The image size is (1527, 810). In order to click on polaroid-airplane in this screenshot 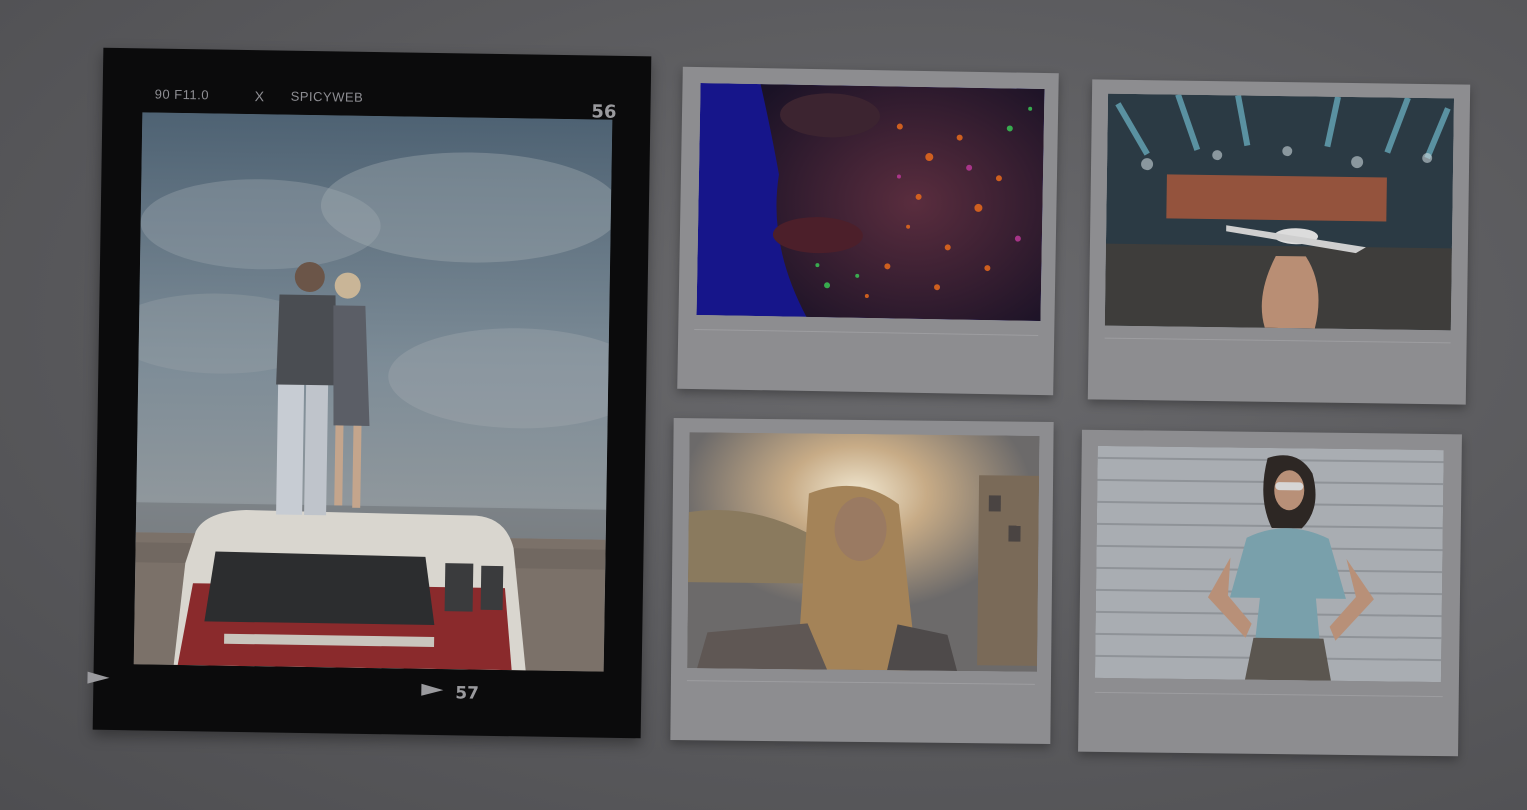, I will do `click(1279, 242)`.